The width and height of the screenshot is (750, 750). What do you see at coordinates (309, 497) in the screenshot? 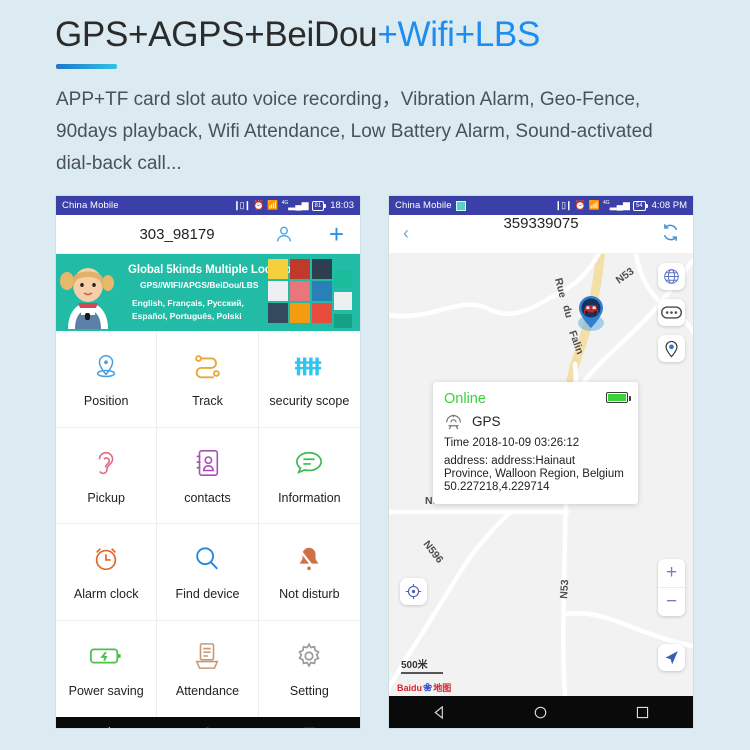
I see `grid-label: Information` at bounding box center [309, 497].